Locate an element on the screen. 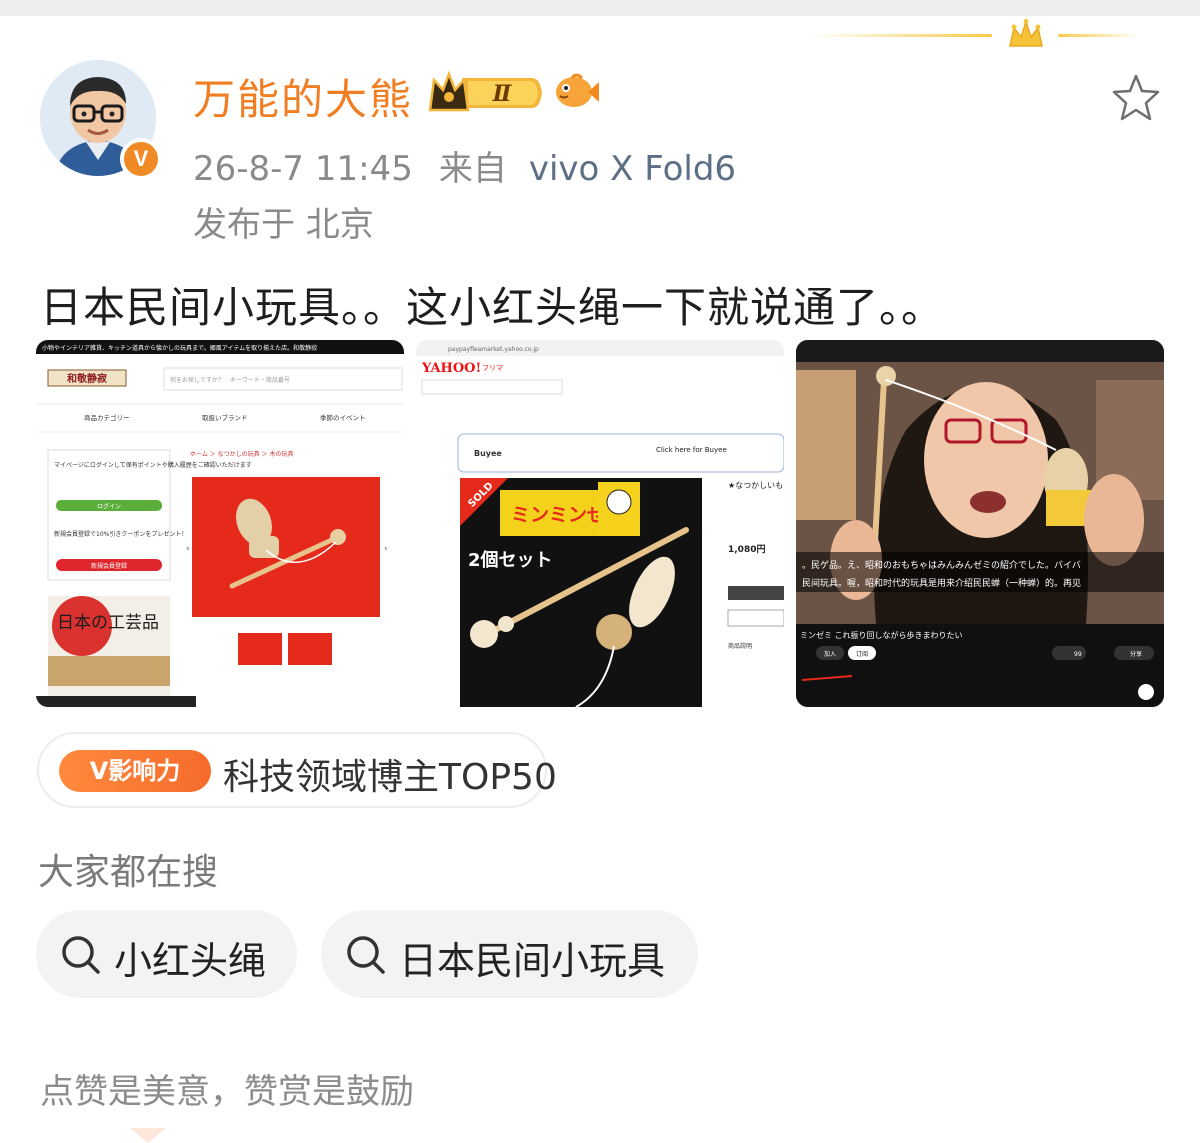 The height and width of the screenshot is (1143, 1200). search-chip-label: 小红头绳 is located at coordinates (190, 961).